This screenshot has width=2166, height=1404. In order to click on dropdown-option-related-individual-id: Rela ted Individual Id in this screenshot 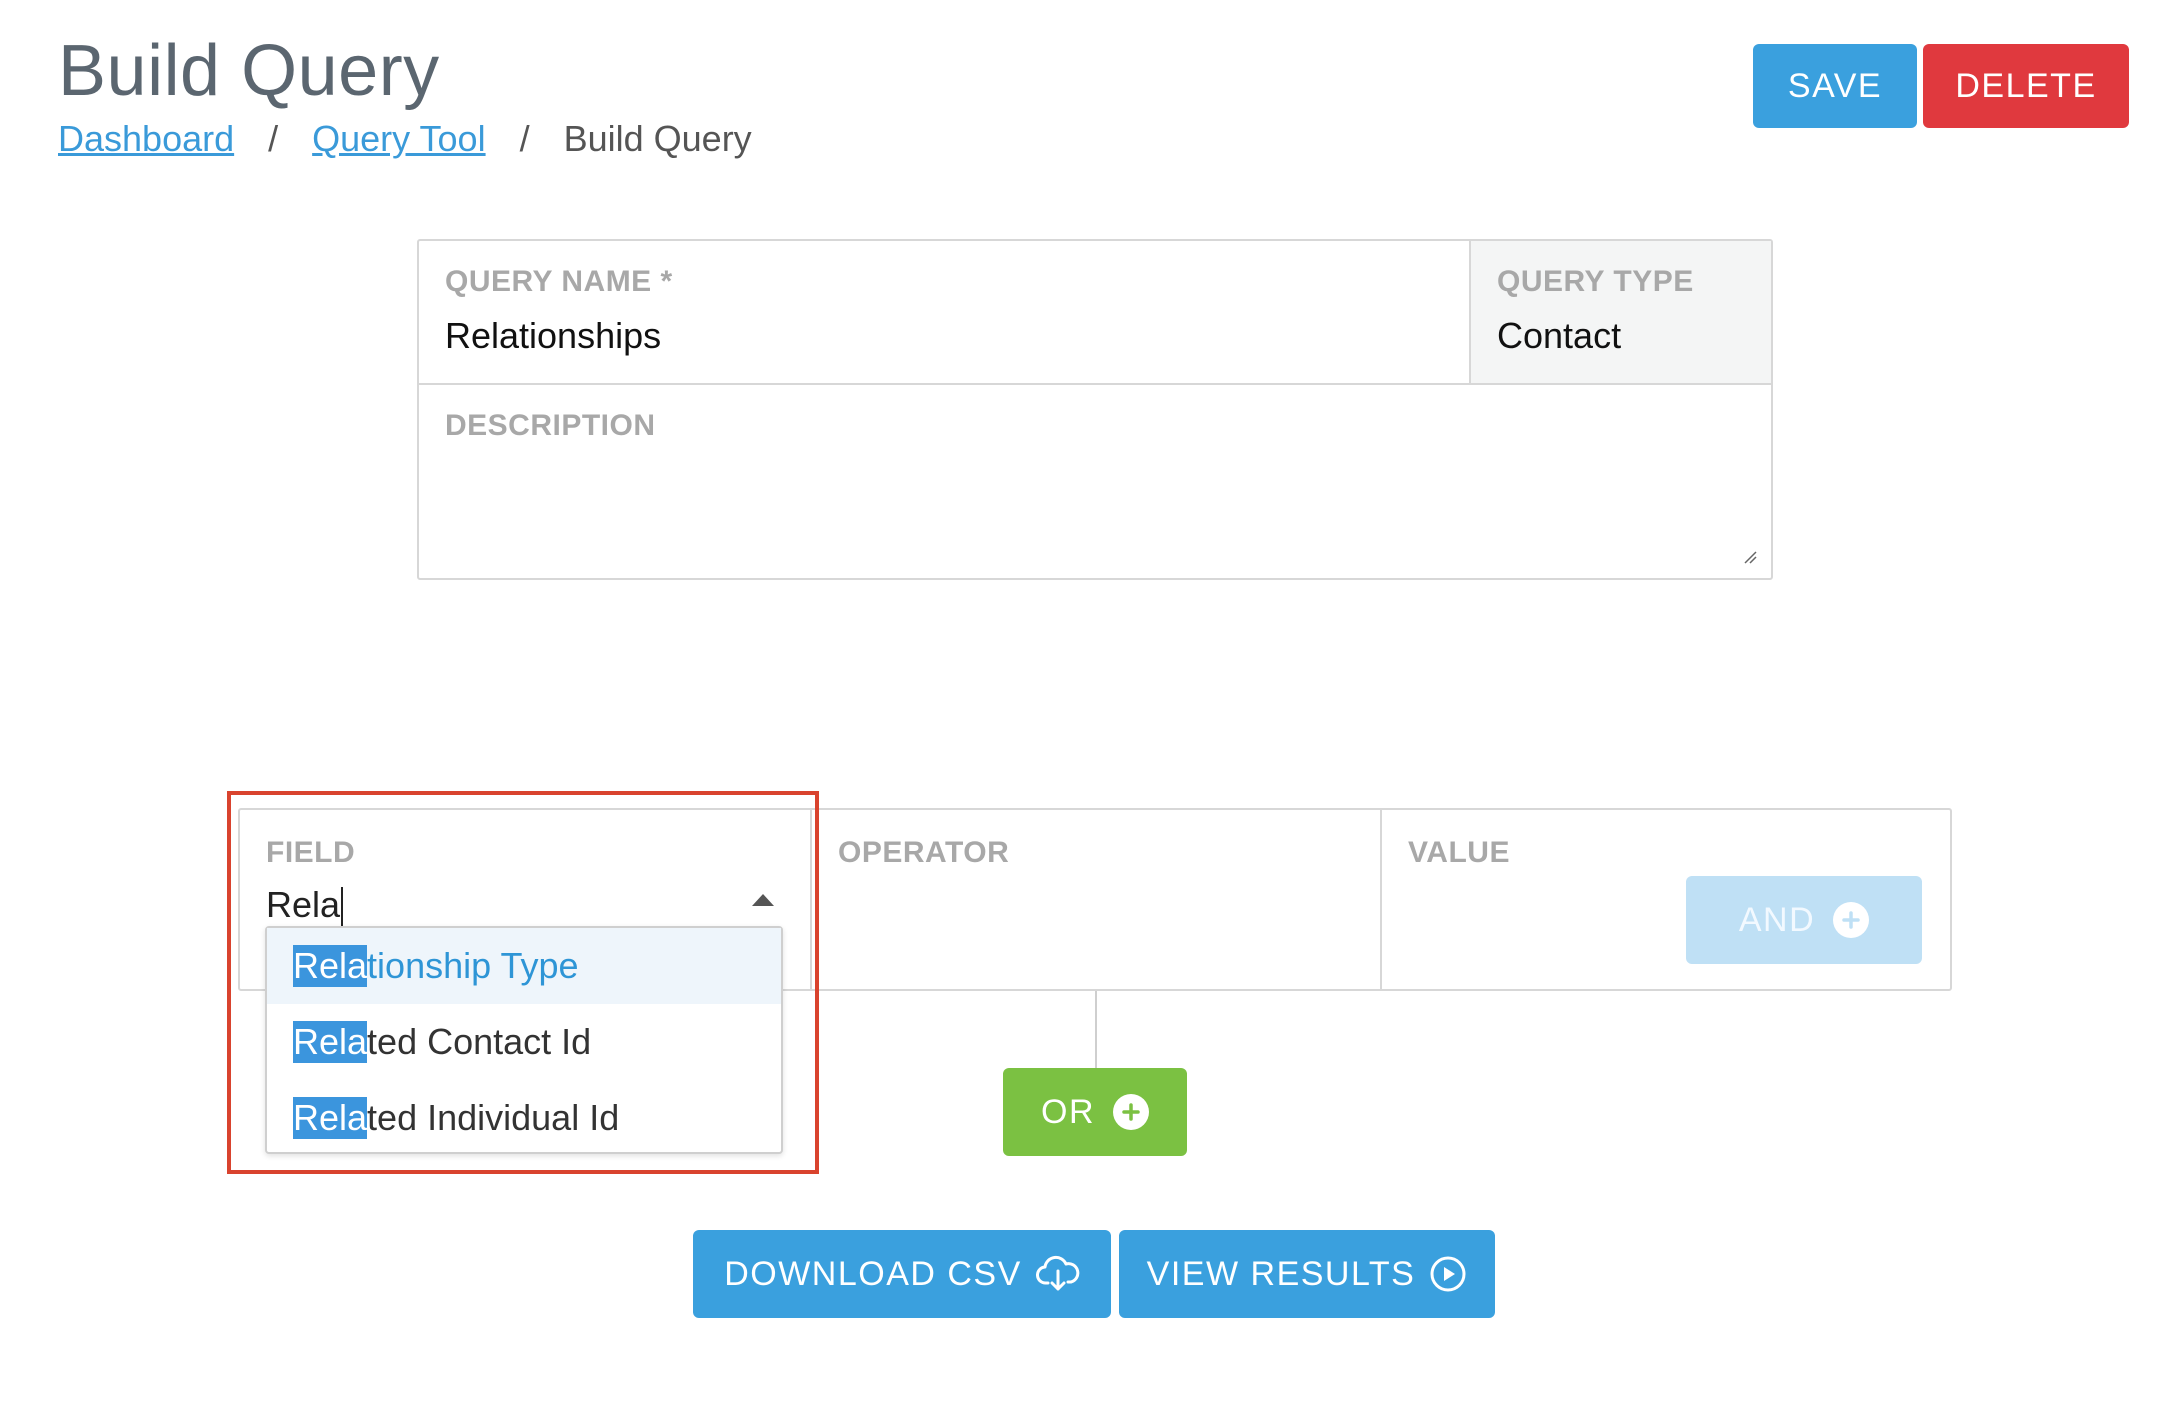, I will do `click(524, 1118)`.